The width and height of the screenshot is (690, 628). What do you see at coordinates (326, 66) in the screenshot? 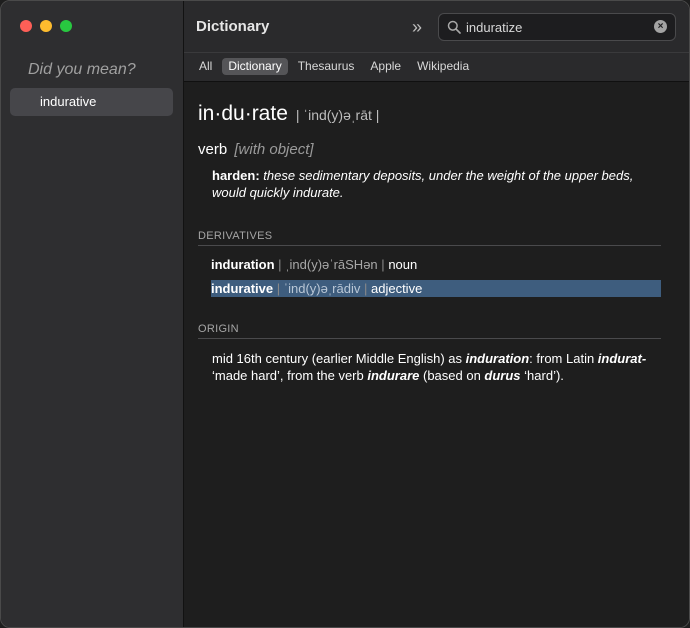
I see `tab-thesaurus: Thesaurus` at bounding box center [326, 66].